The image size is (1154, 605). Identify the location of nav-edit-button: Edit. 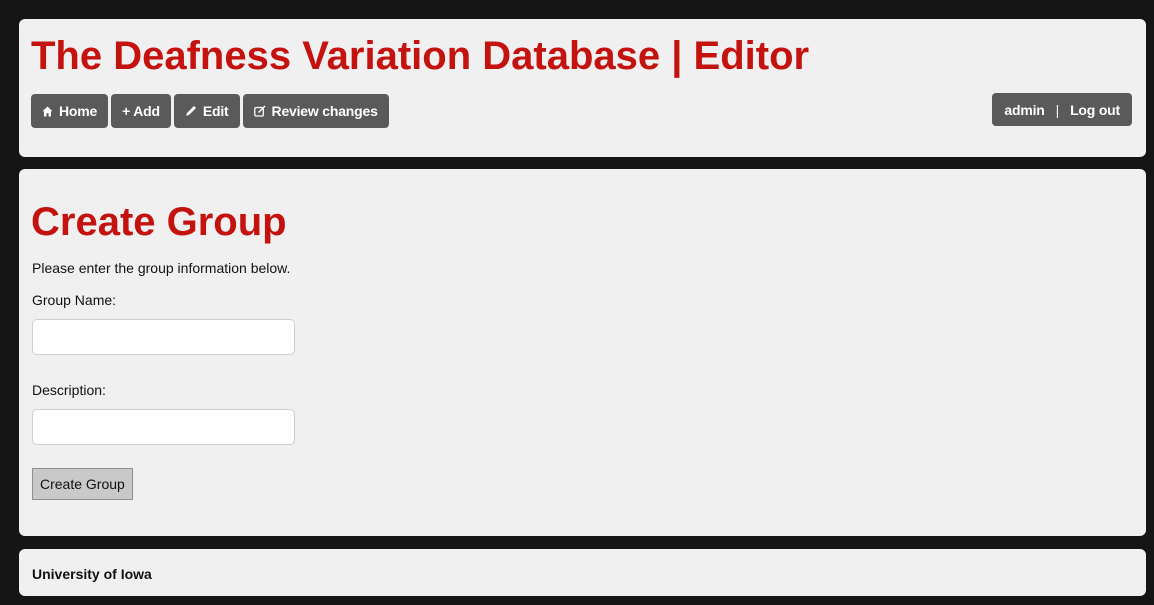
(206, 111).